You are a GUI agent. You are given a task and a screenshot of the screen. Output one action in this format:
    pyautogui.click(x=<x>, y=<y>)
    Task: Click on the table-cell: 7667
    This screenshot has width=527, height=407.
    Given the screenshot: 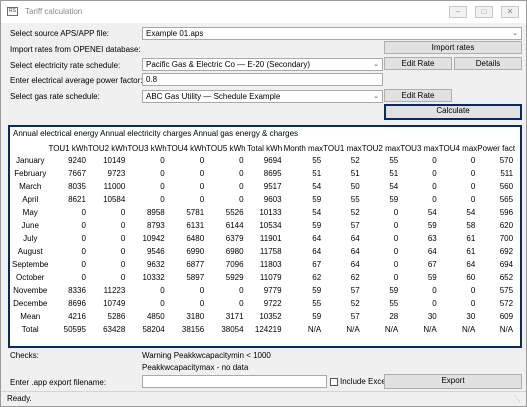 What is the action you would take?
    pyautogui.click(x=77, y=173)
    